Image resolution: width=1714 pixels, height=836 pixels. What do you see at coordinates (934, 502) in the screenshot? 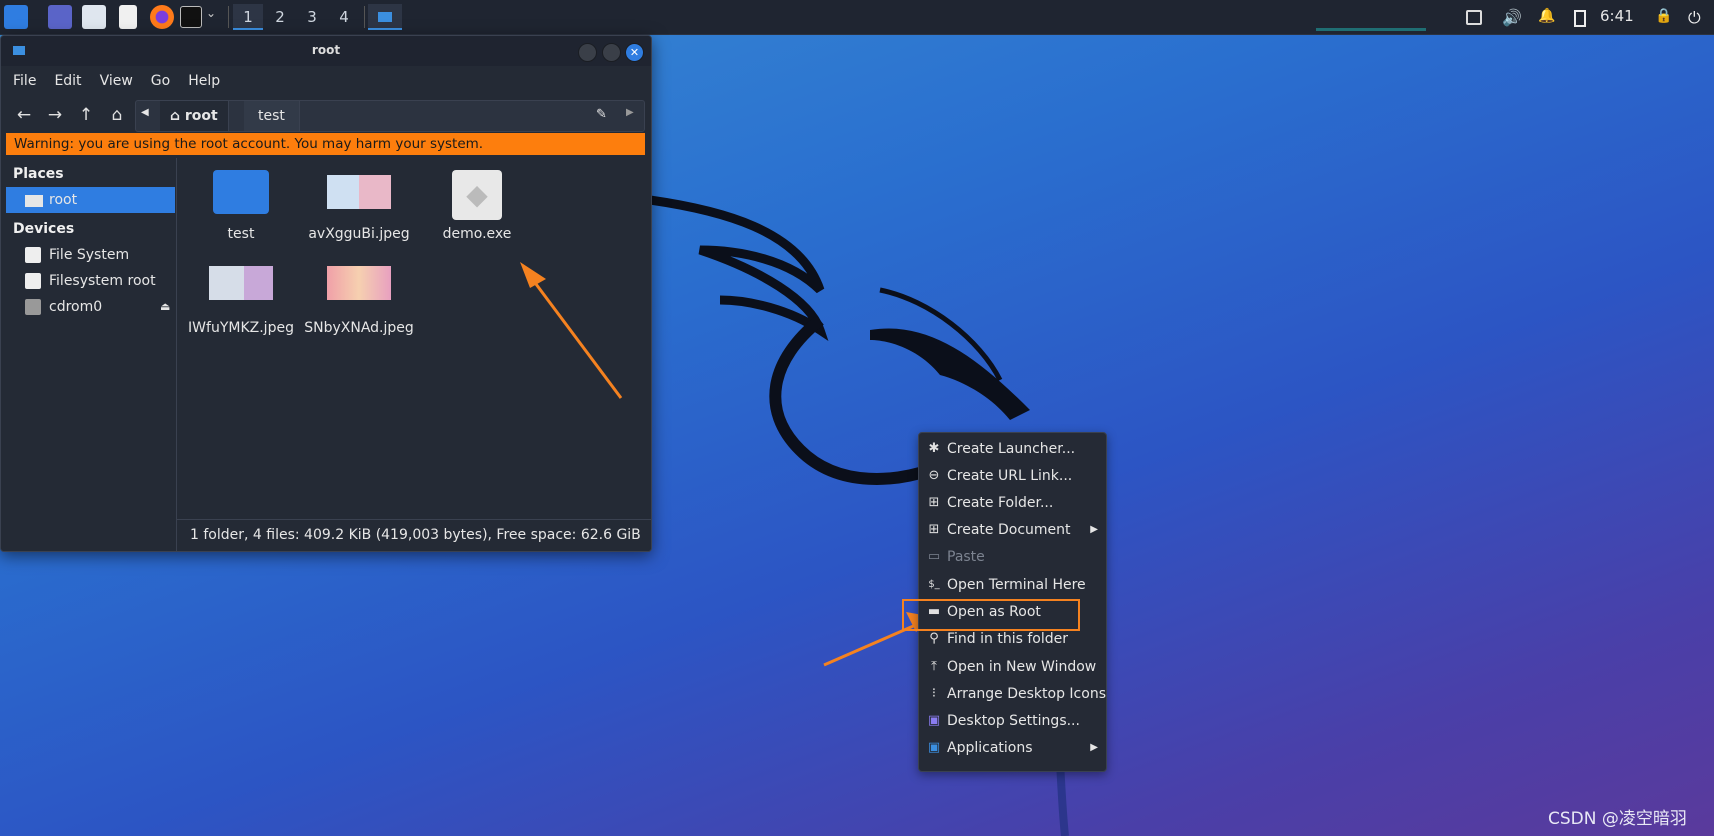
I see `new-folder-icon: ⊞` at bounding box center [934, 502].